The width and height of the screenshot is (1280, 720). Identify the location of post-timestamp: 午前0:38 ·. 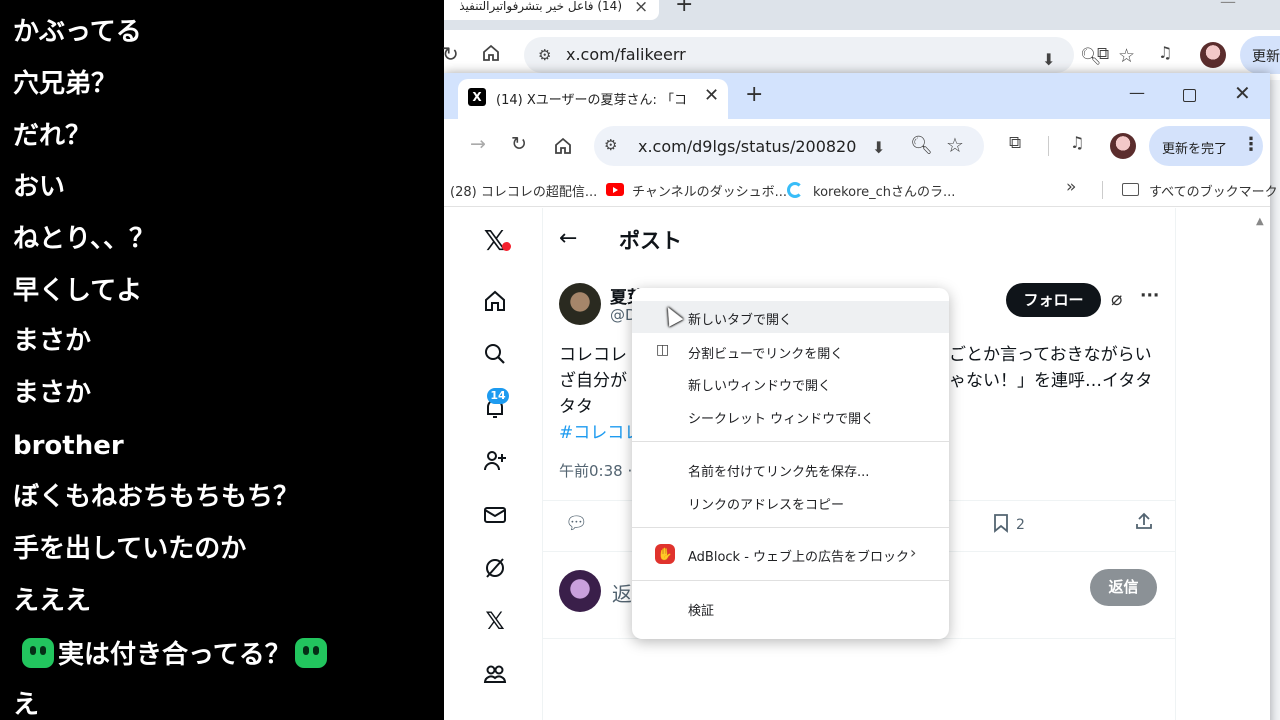
(595, 470).